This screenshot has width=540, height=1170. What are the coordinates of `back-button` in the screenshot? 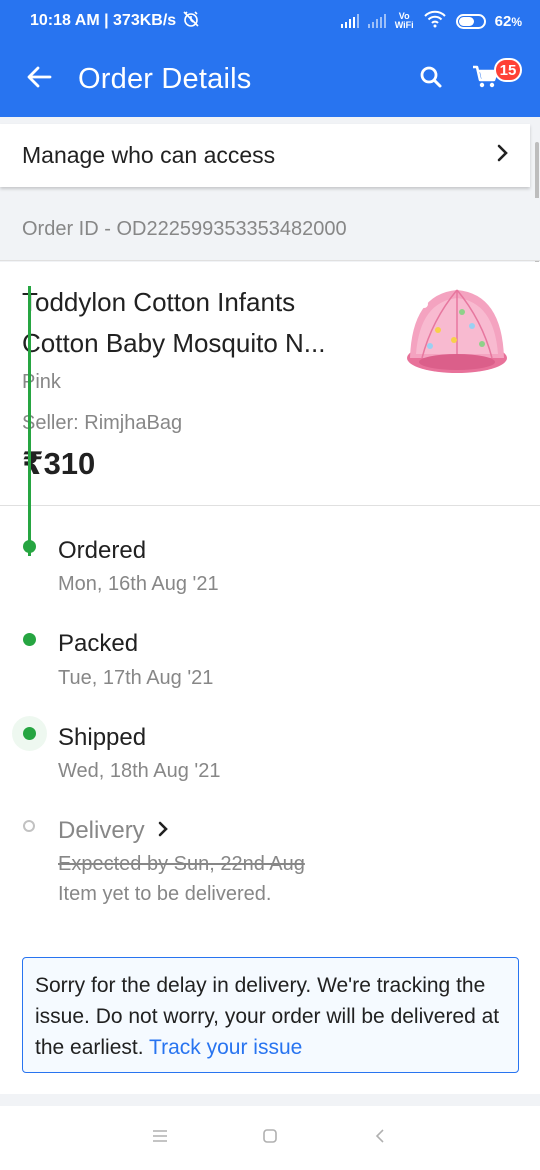 It's located at (39, 79).